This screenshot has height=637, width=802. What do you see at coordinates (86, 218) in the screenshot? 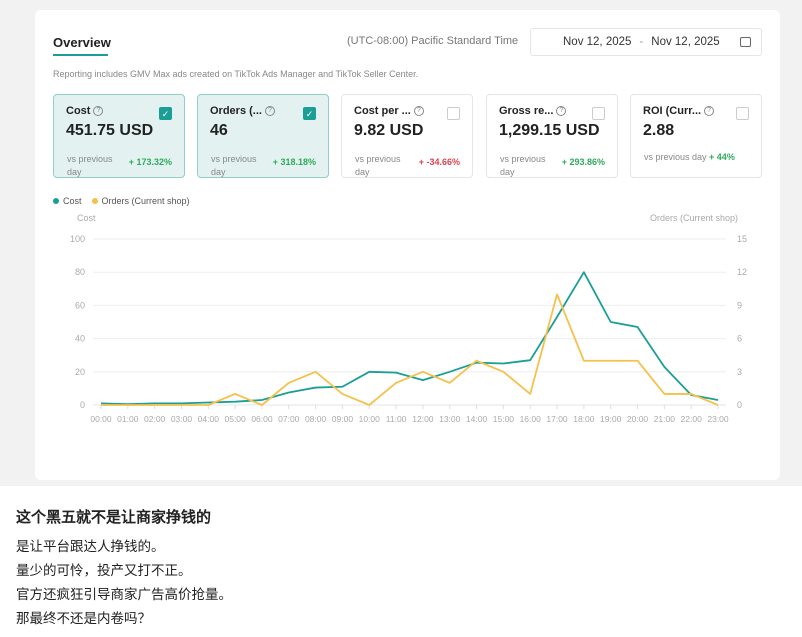
I see `y-axis-title-left: Cost` at bounding box center [86, 218].